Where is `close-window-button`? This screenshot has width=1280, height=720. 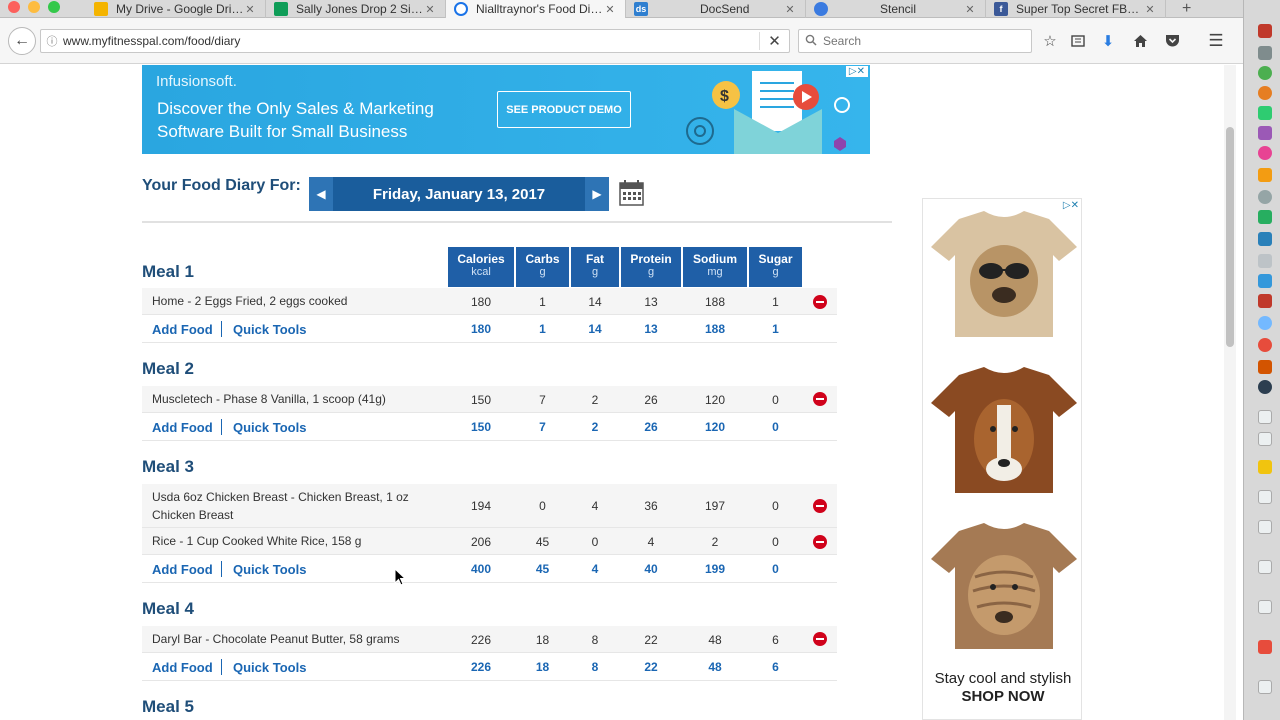
close-window-button is located at coordinates (14, 7).